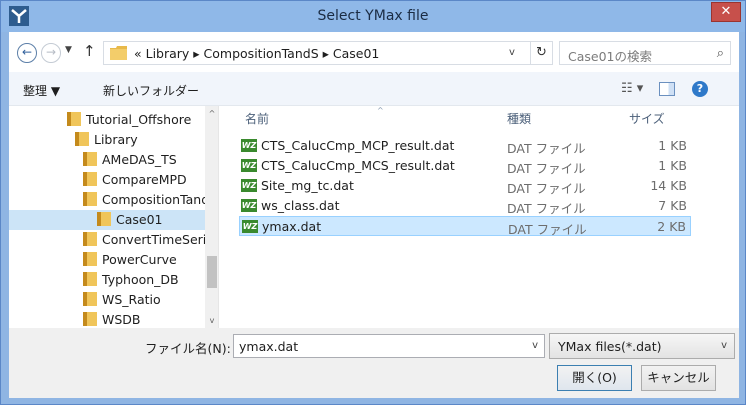  Describe the element at coordinates (668, 185) in the screenshot. I see `file-size: 14 KB` at that location.